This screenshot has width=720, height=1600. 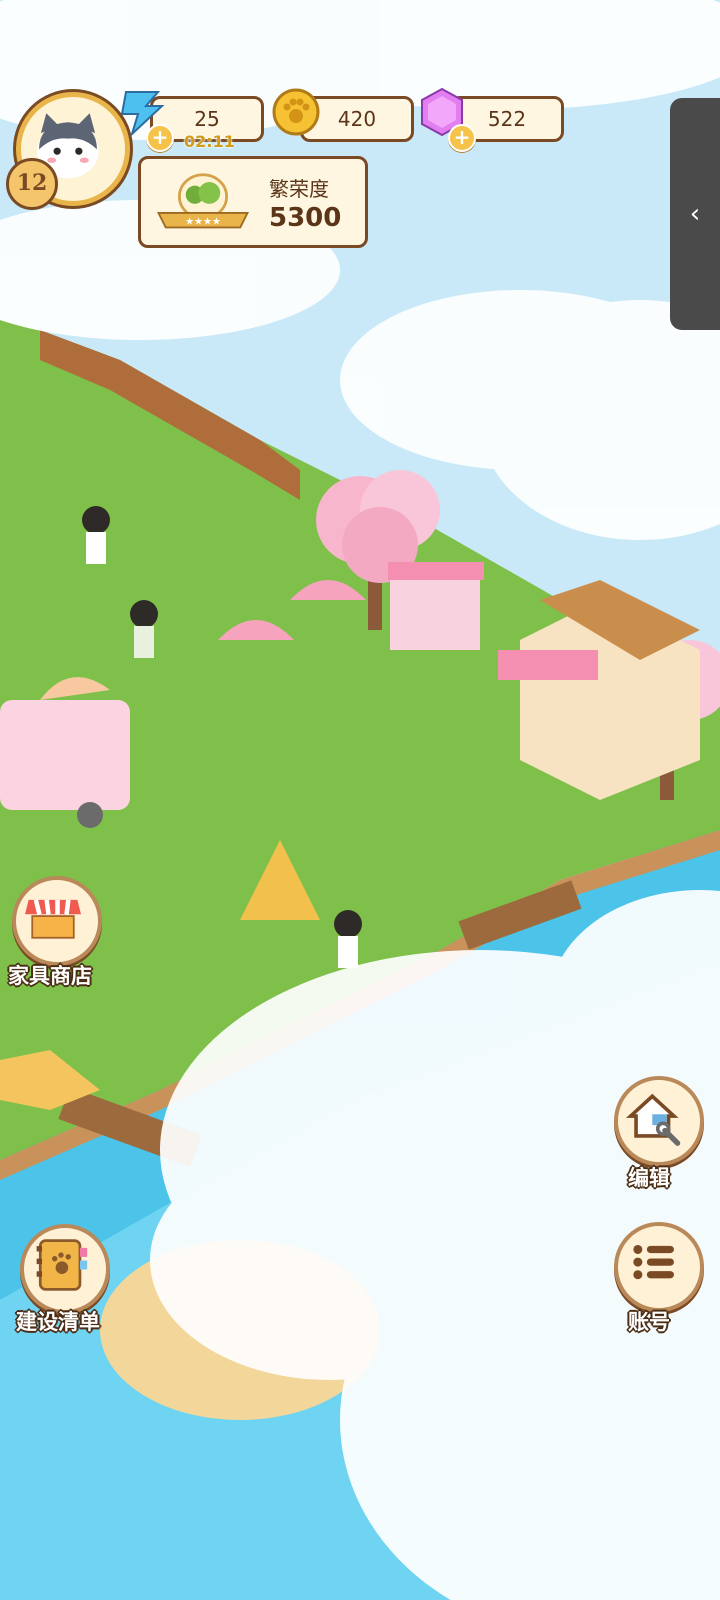 I want to click on shop-awning-icon, so click(x=53, y=919).